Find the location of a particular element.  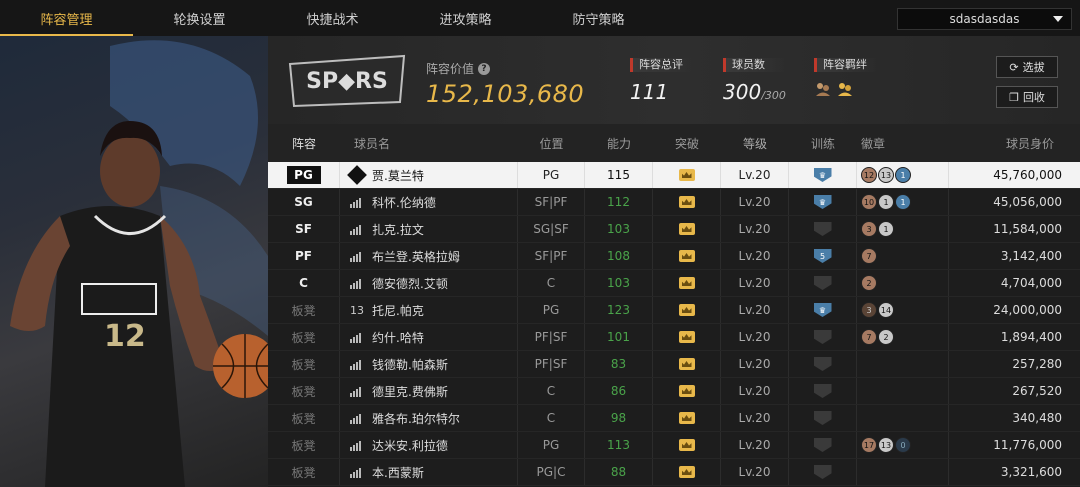

player-overall: 123 is located at coordinates (619, 310).